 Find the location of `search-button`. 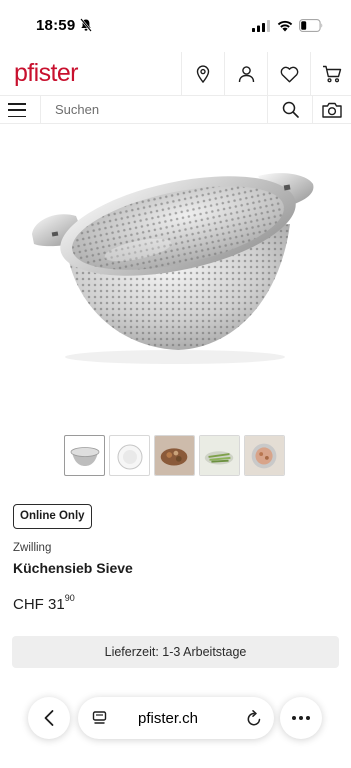

search-button is located at coordinates (290, 109).